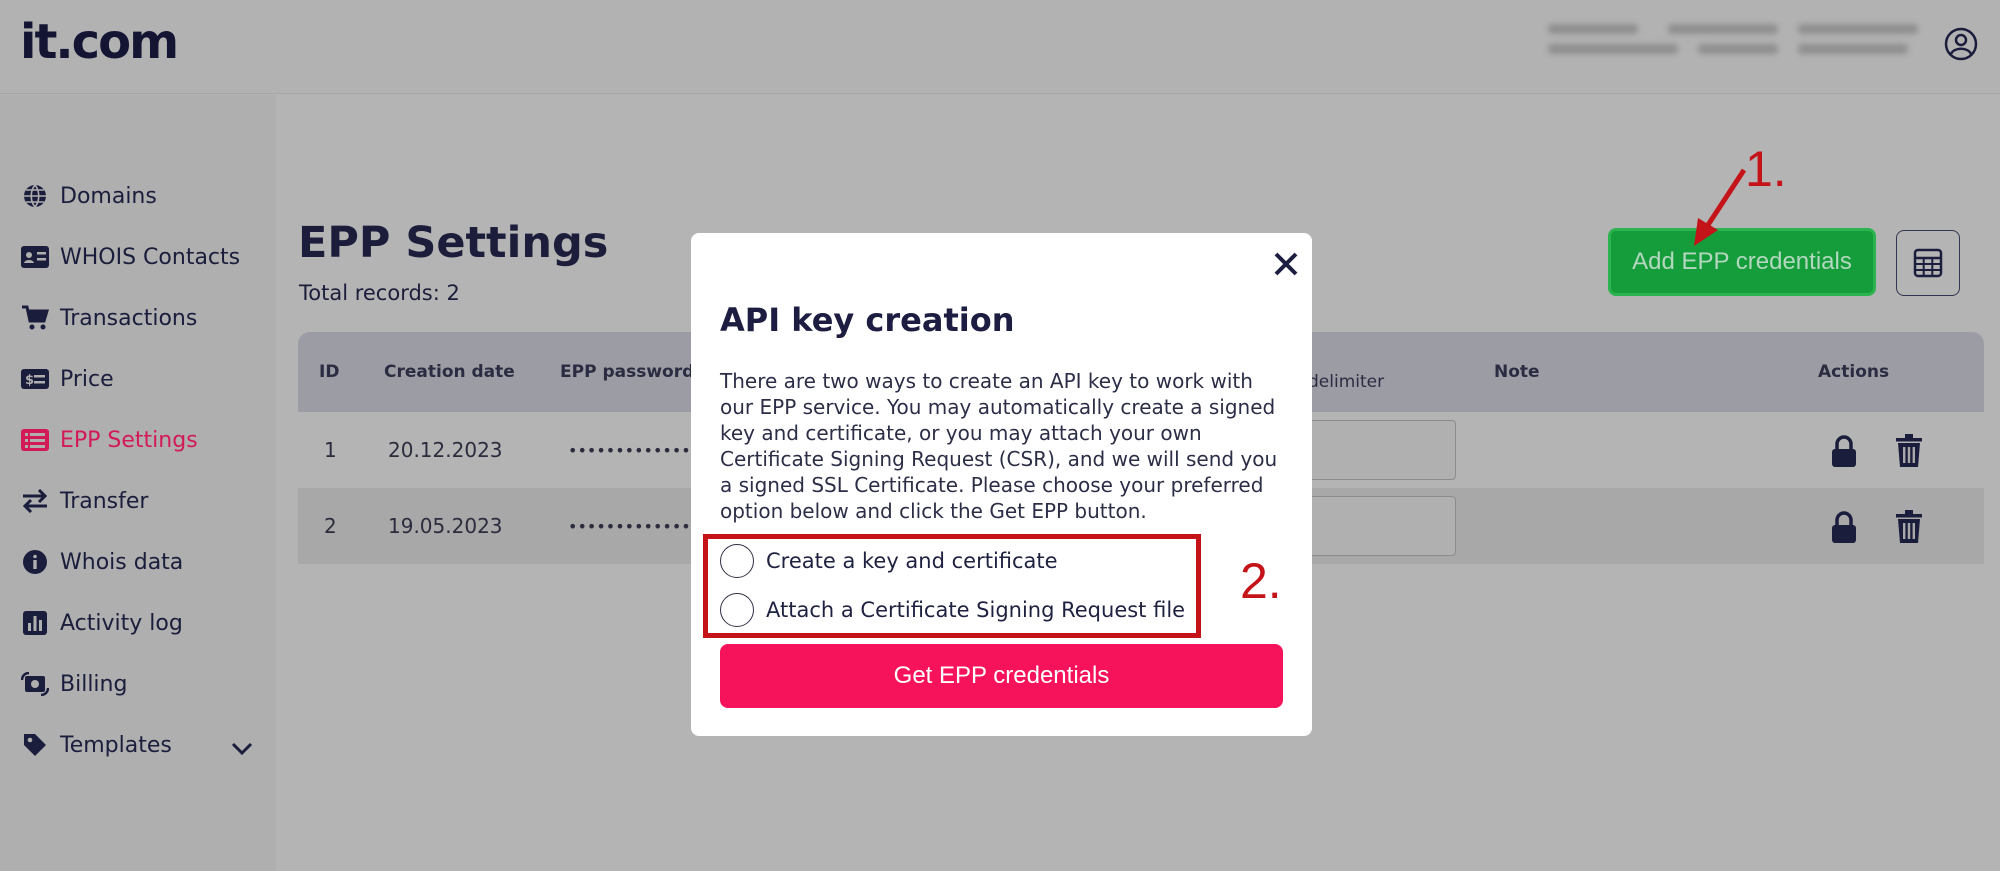  I want to click on annotation-highlight-box, so click(952, 586).